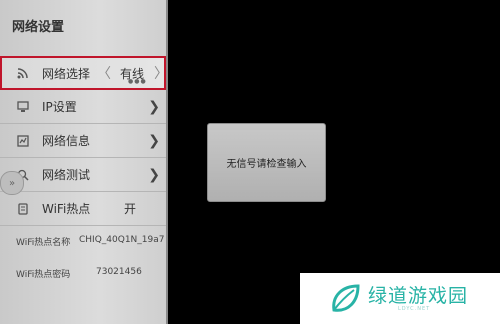 Image resolution: width=500 pixels, height=324 pixels. Describe the element at coordinates (38, 27) in the screenshot. I see `panel-title: 网络设置` at that location.